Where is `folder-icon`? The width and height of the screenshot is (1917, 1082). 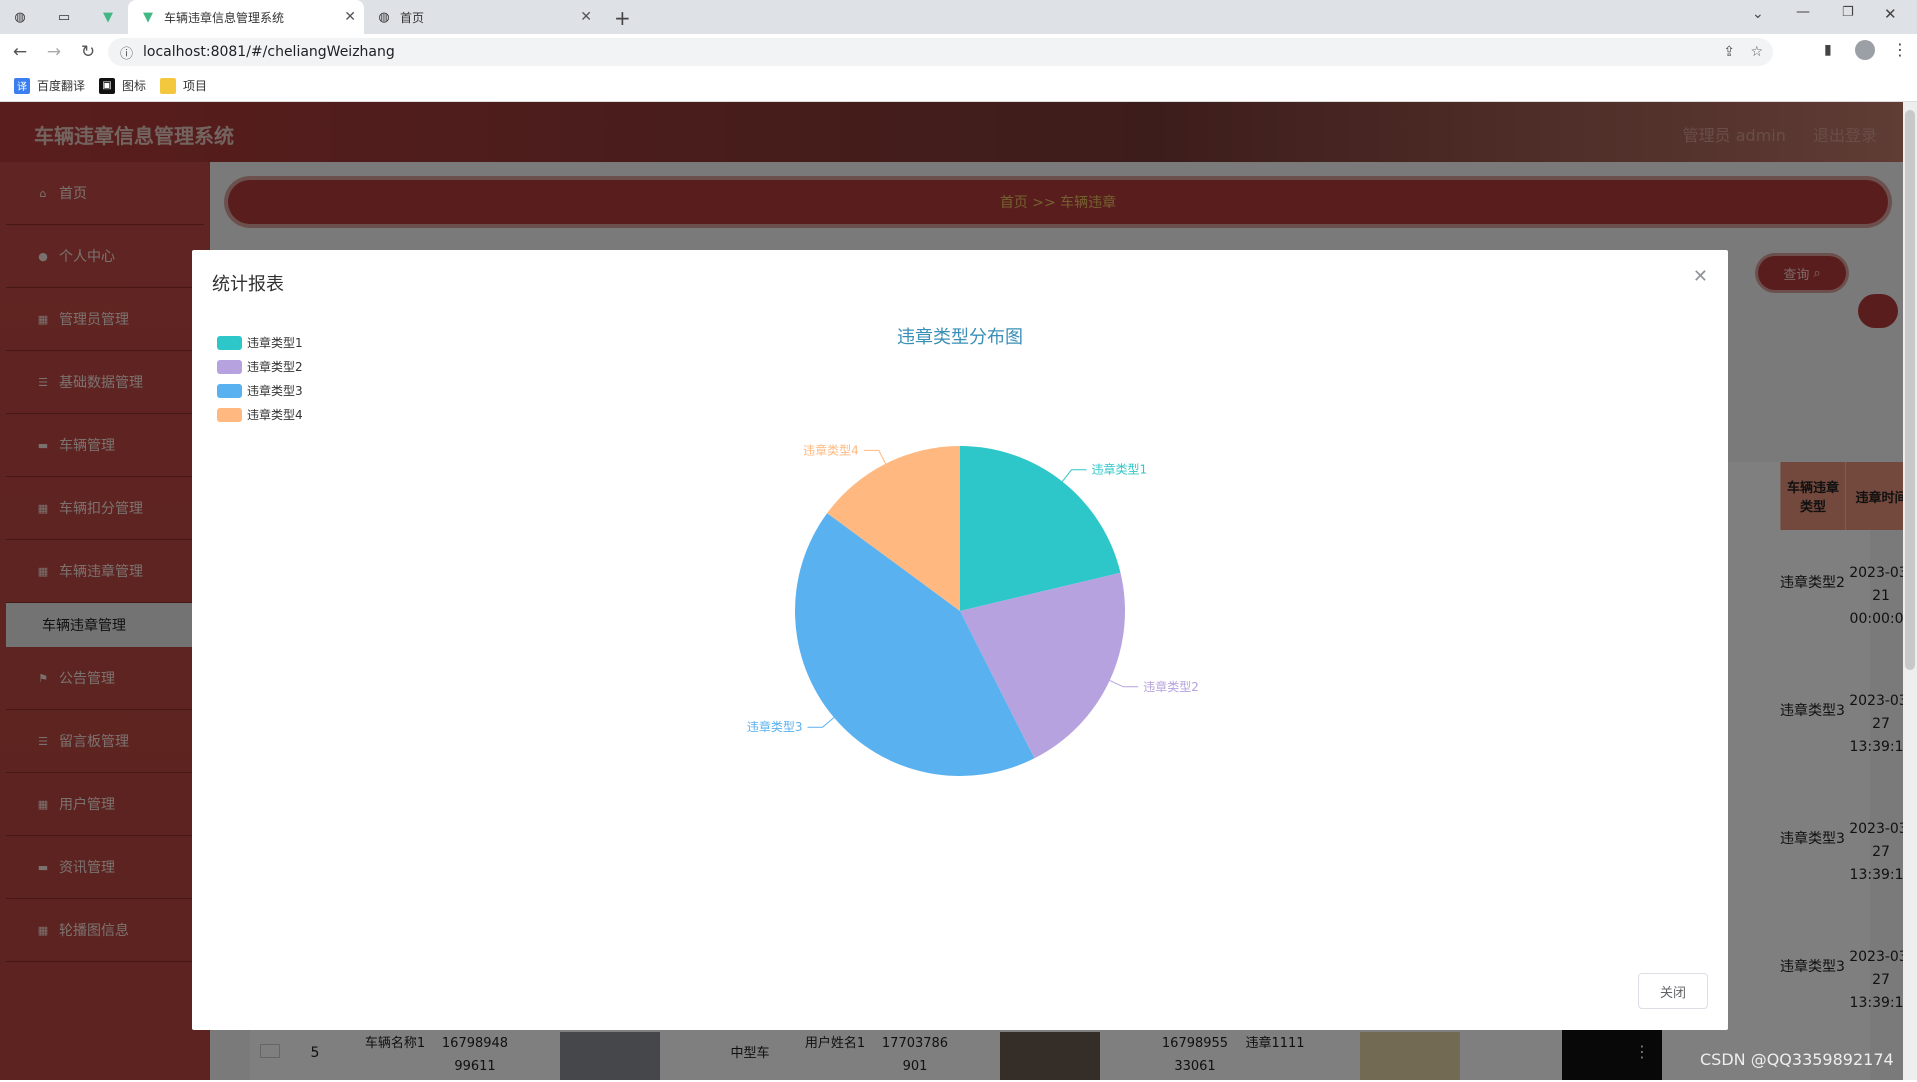 folder-icon is located at coordinates (168, 85).